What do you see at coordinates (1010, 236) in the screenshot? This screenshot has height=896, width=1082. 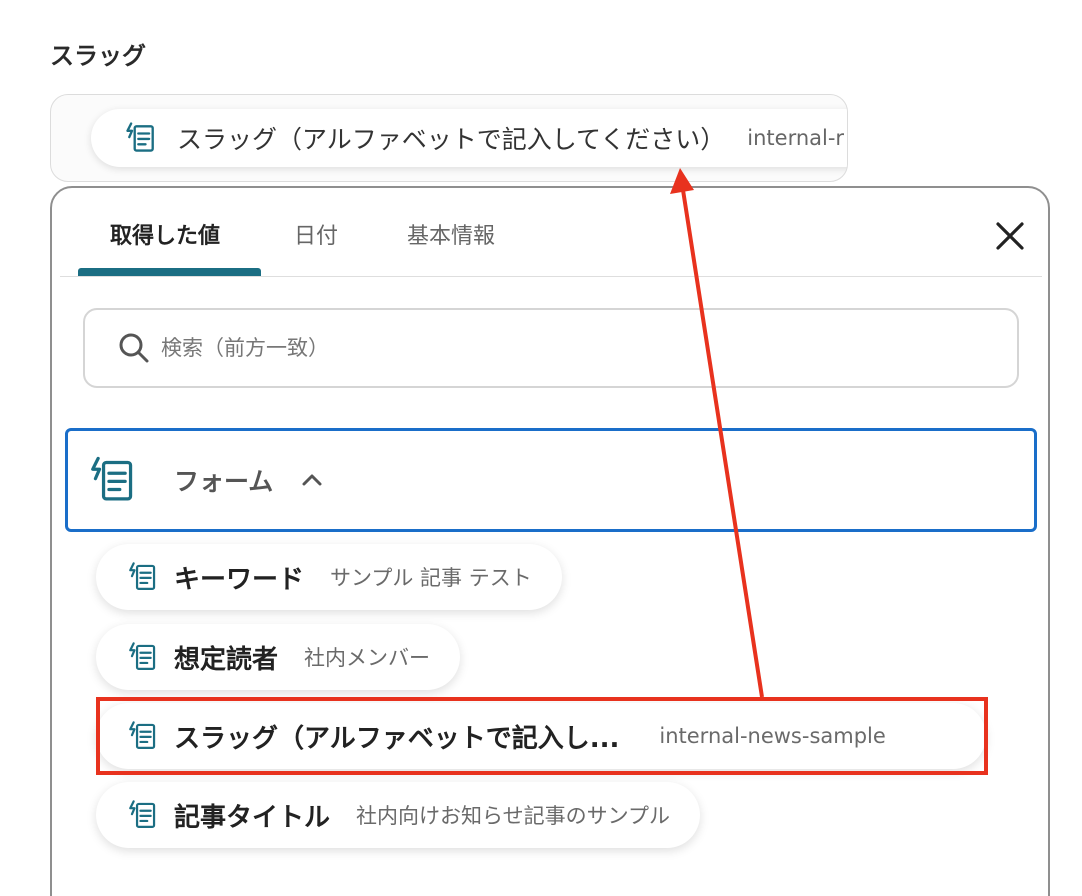 I see `close-icon` at bounding box center [1010, 236].